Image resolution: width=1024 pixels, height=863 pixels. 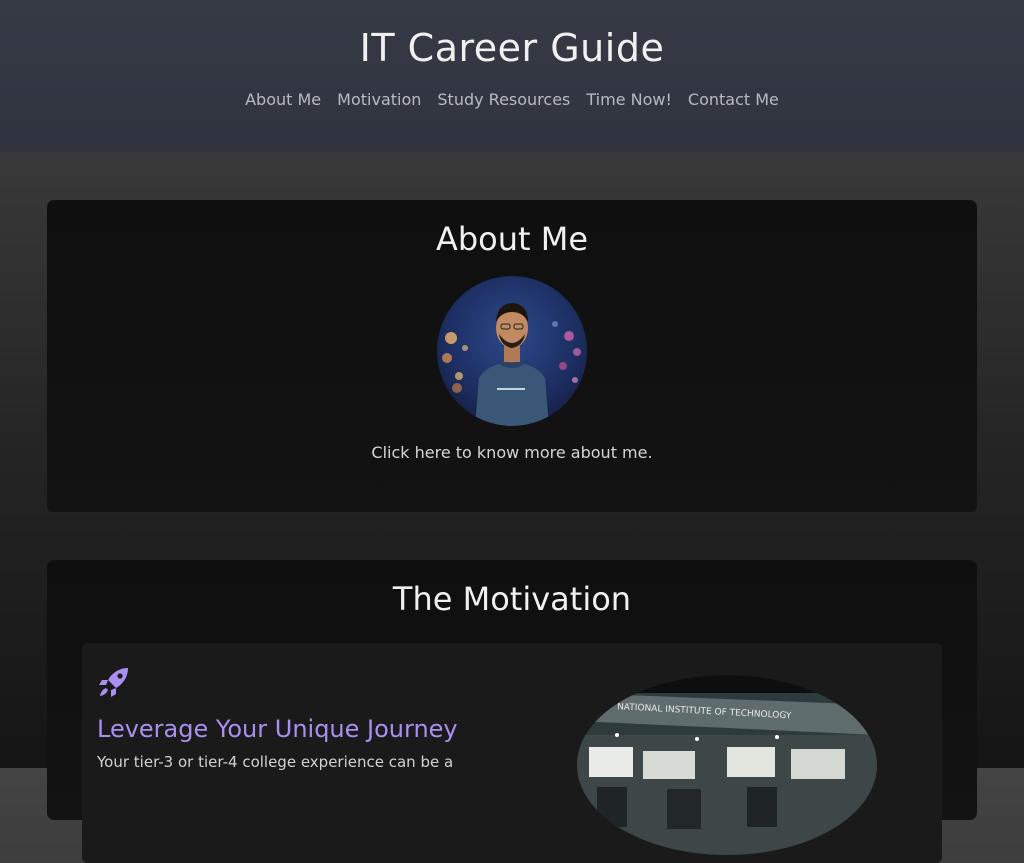 What do you see at coordinates (629, 100) in the screenshot?
I see `nav-link-time-now: Time Now!` at bounding box center [629, 100].